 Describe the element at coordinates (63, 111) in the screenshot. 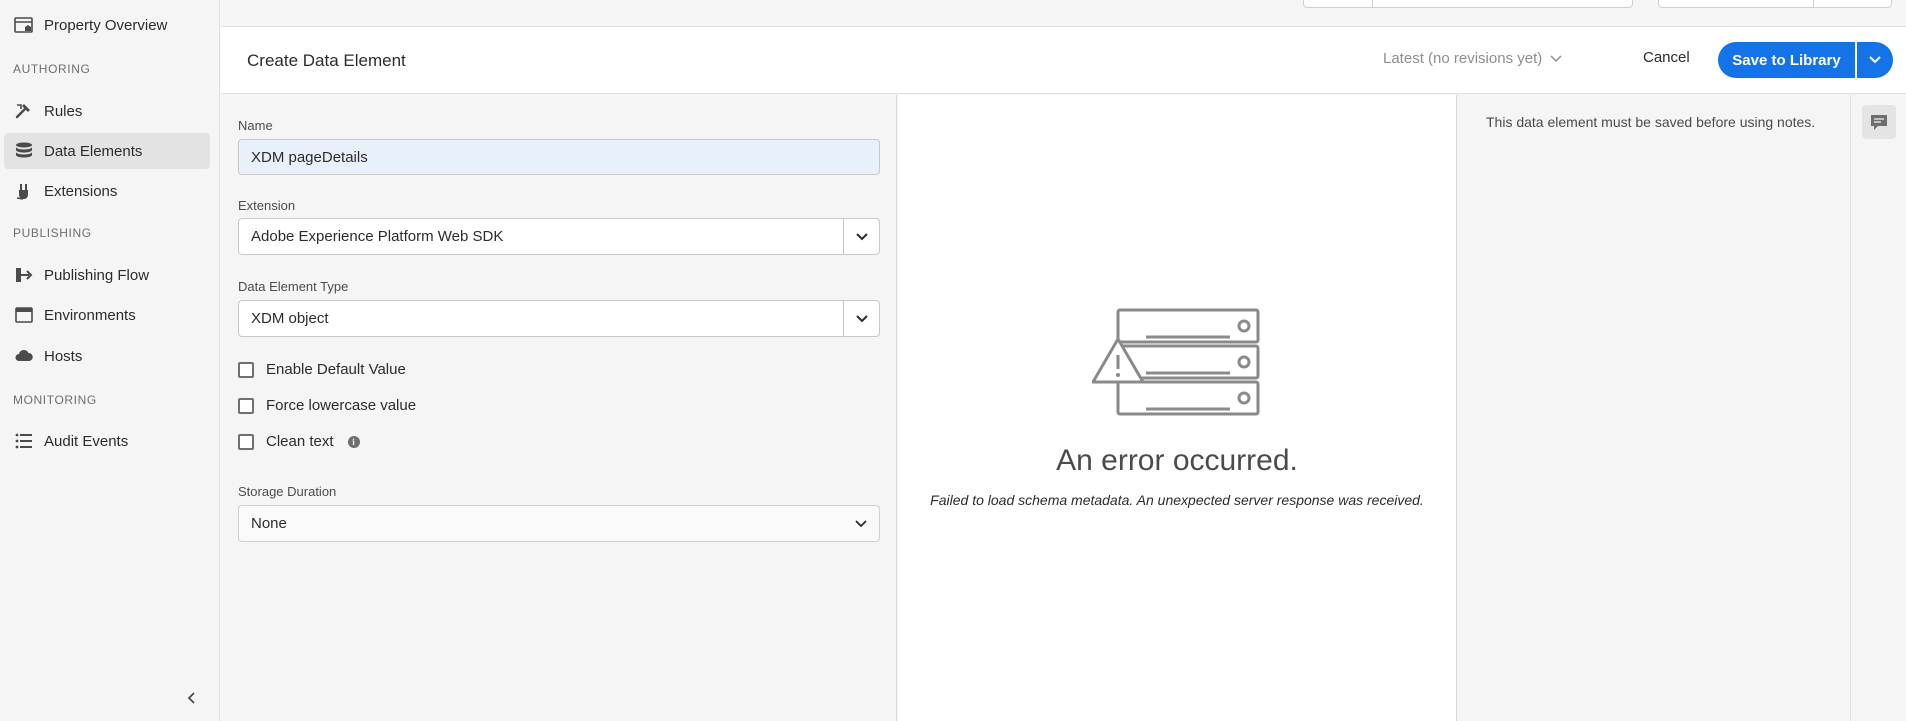

I see `sidebar-item-label: Rules` at that location.